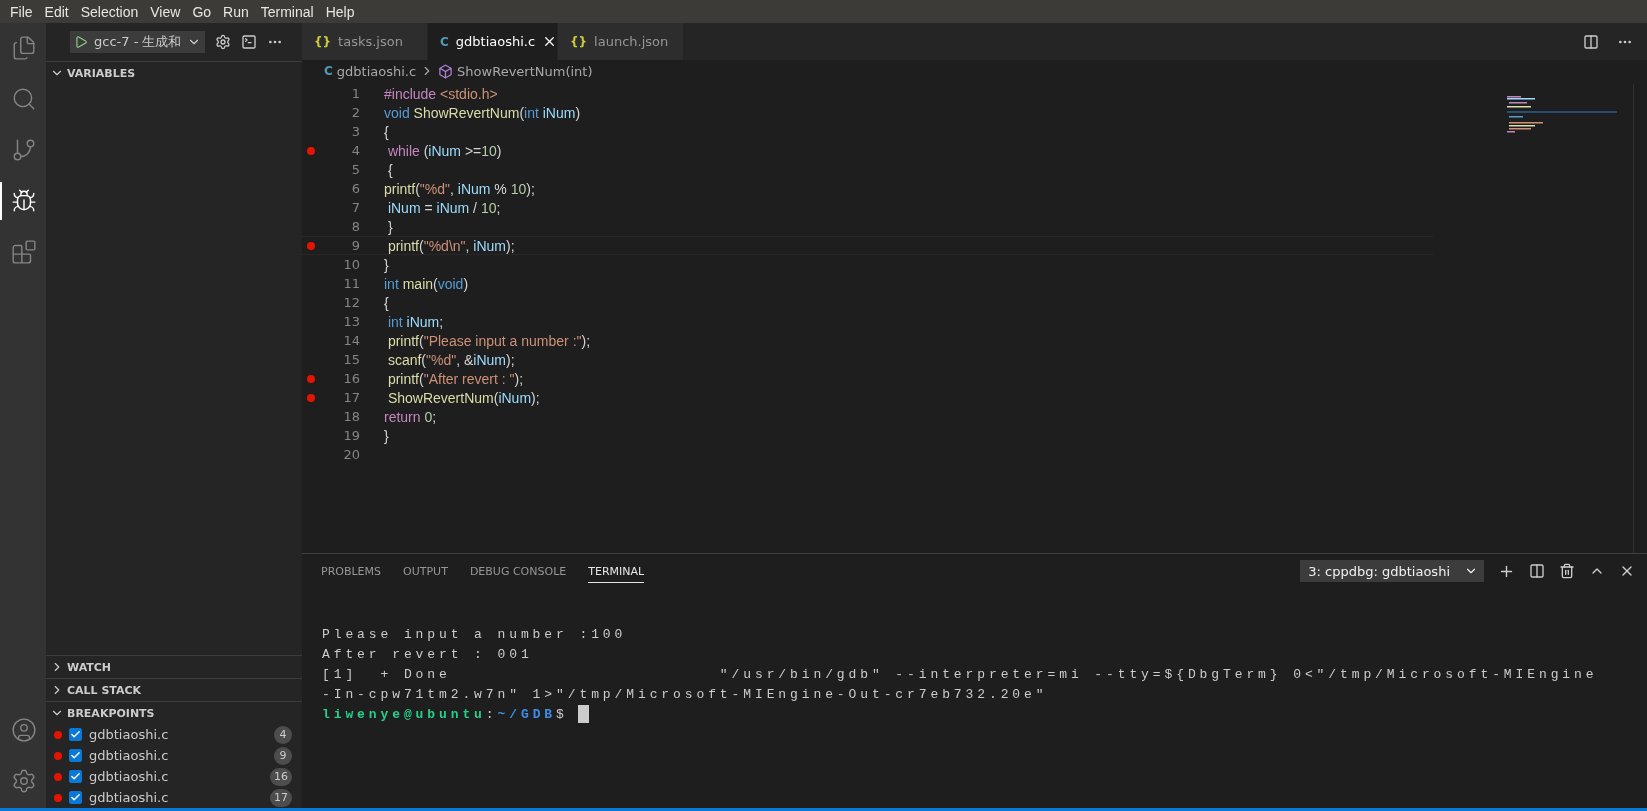 The width and height of the screenshot is (1647, 811). Describe the element at coordinates (351, 435) in the screenshot. I see `line-number: 19` at that location.